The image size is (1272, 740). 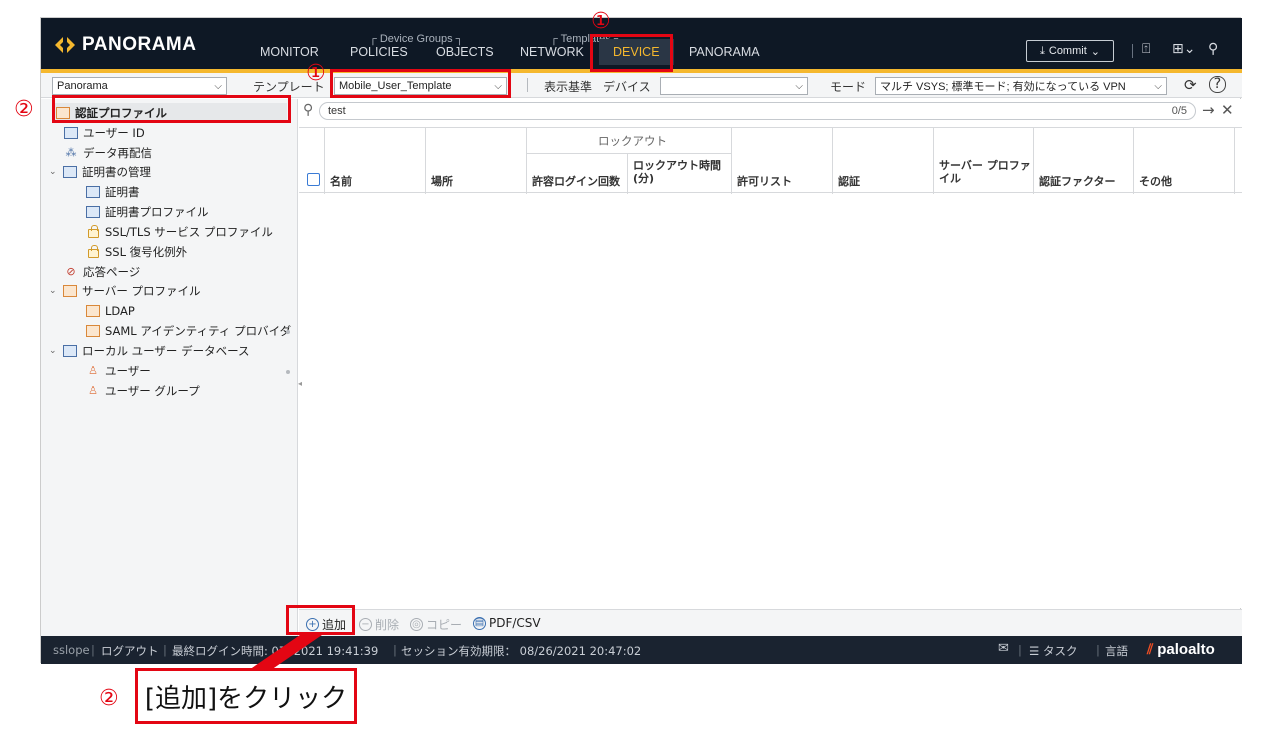 What do you see at coordinates (109, 698) in the screenshot?
I see `annotation-number-2: ②` at bounding box center [109, 698].